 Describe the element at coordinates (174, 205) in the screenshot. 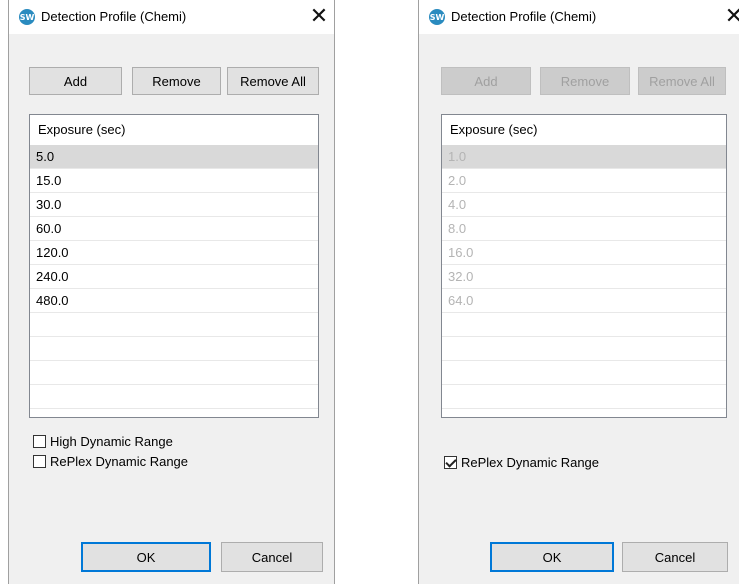

I see `list-item: 30.0` at that location.